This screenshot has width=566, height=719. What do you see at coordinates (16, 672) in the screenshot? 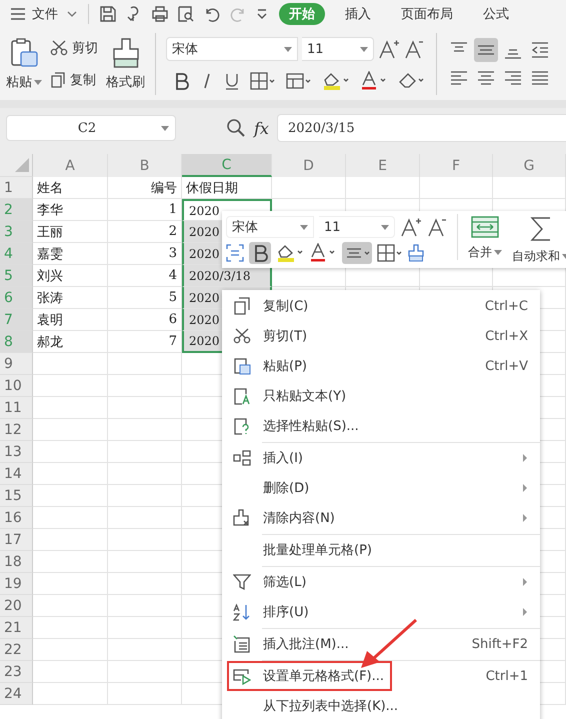
I see `row-header: 23` at bounding box center [16, 672].